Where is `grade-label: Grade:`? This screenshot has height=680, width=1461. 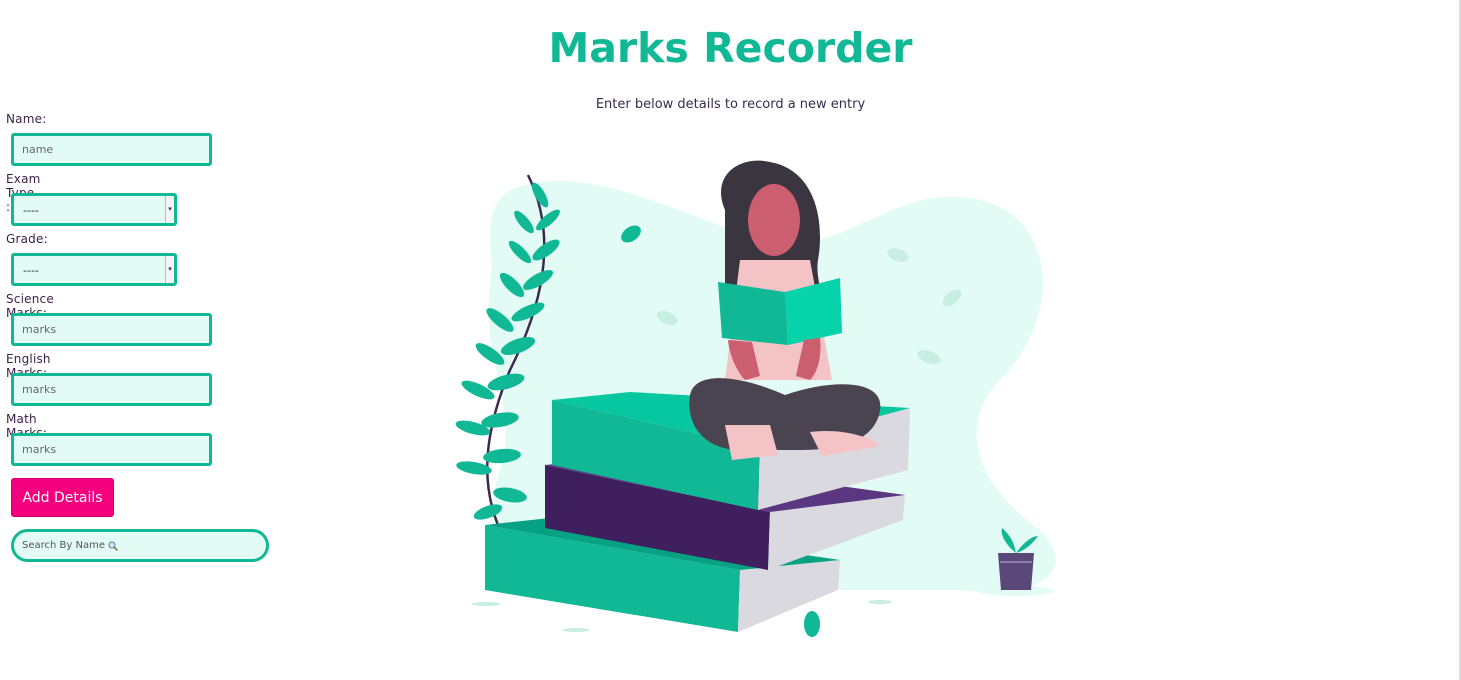 grade-label: Grade: is located at coordinates (27, 239).